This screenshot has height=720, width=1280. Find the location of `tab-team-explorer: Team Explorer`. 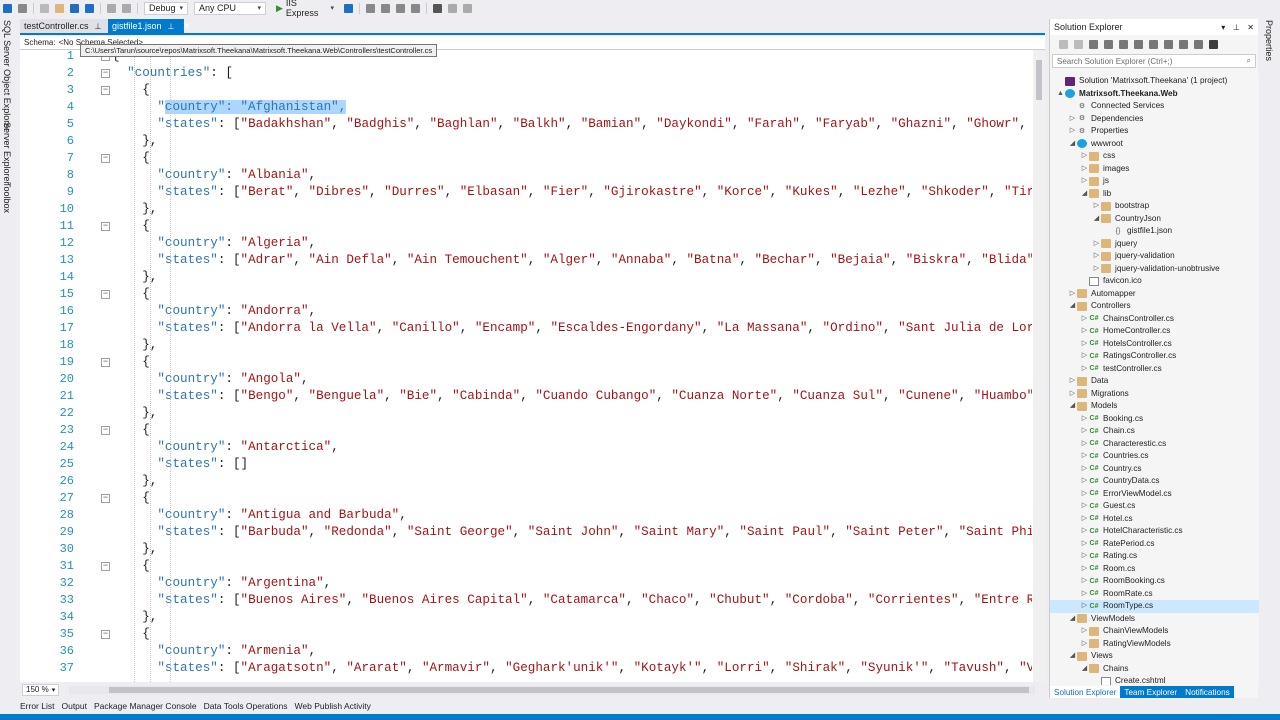

tab-team-explorer: Team Explorer is located at coordinates (1151, 692).